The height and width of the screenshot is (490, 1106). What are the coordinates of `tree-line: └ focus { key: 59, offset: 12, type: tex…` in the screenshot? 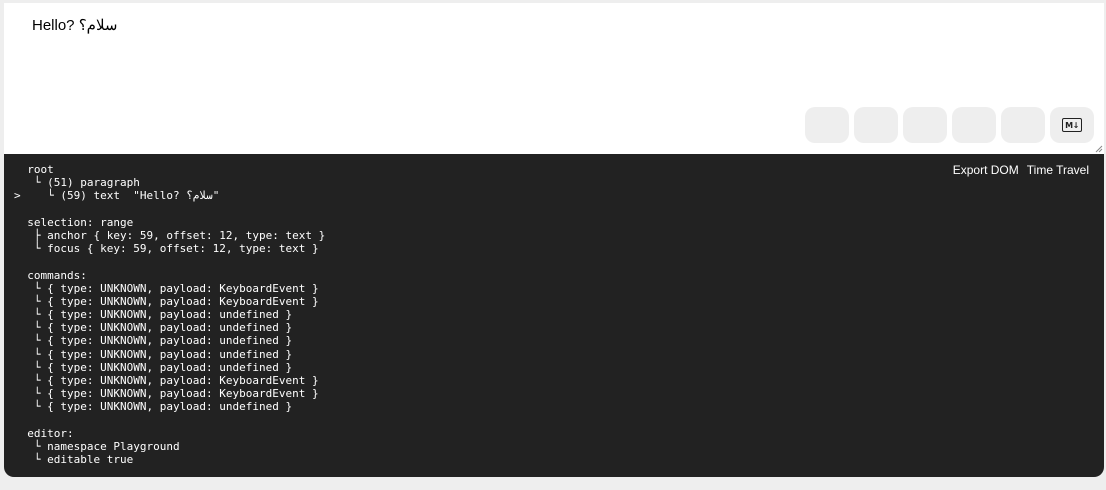 It's located at (166, 249).